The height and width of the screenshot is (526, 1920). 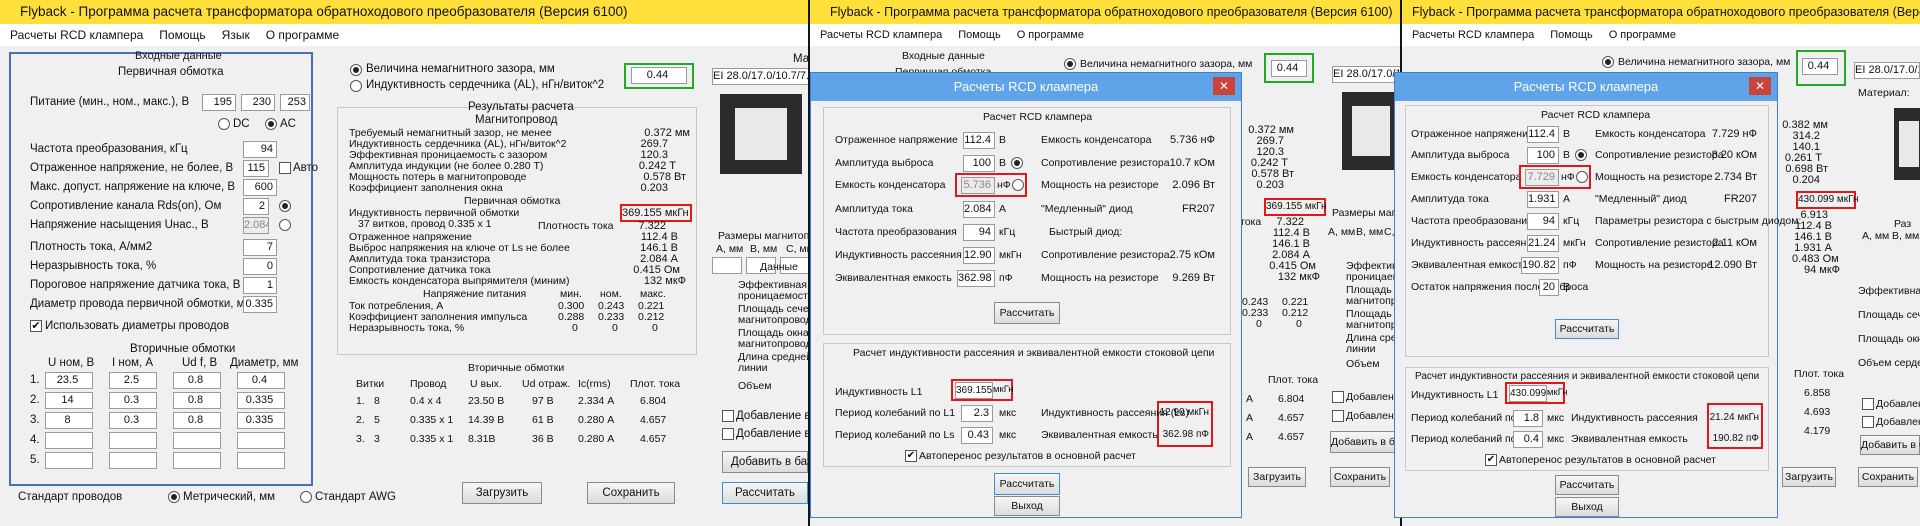 What do you see at coordinates (974, 390) in the screenshot?
I see `leak-input: 369.155` at bounding box center [974, 390].